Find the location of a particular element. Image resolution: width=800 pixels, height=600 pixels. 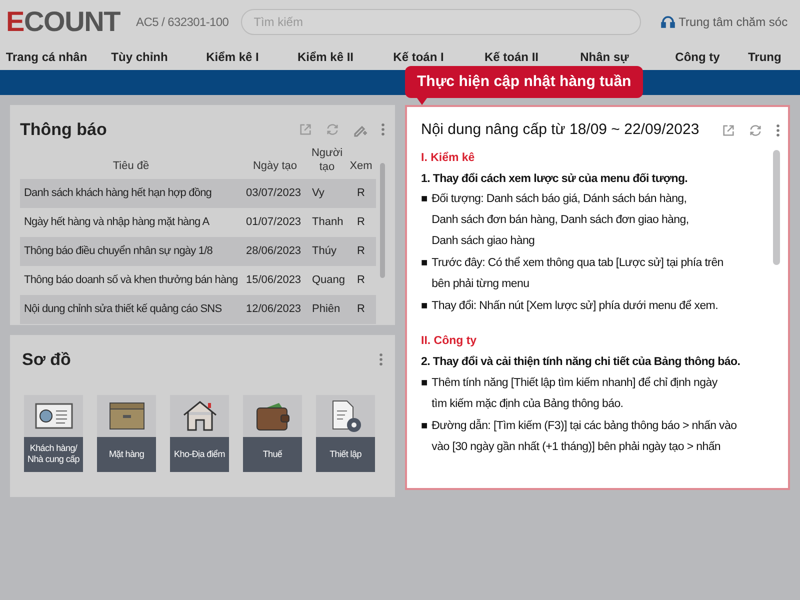

nav-tab: Trang cá nhân is located at coordinates (46, 57).